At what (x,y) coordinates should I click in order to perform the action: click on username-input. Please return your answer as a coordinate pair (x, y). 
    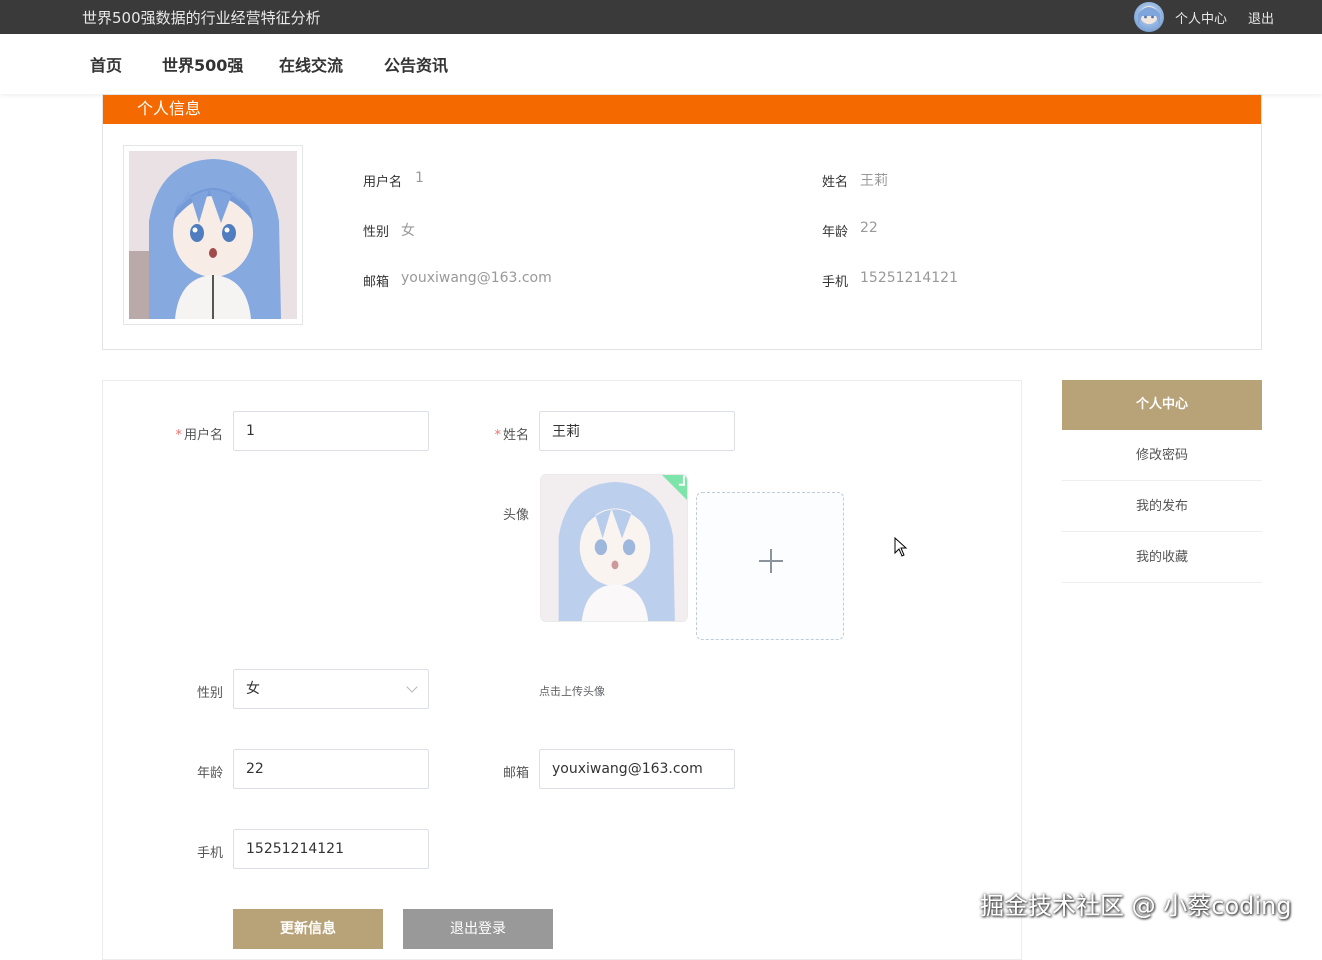
    Looking at the image, I should click on (331, 431).